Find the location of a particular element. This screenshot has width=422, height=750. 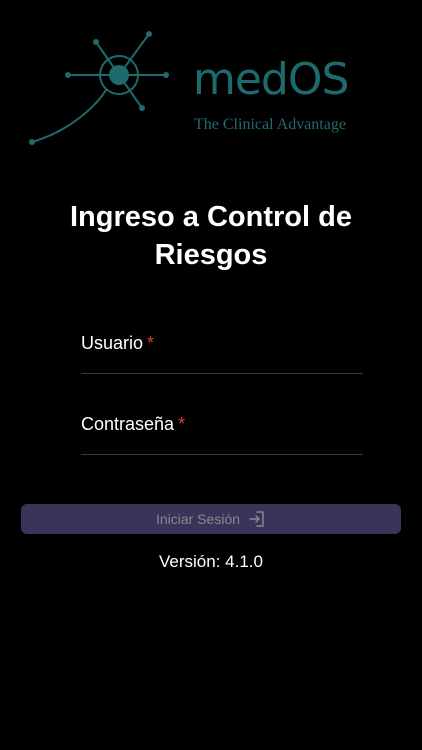

network-node-logo-icon is located at coordinates (99, 88).